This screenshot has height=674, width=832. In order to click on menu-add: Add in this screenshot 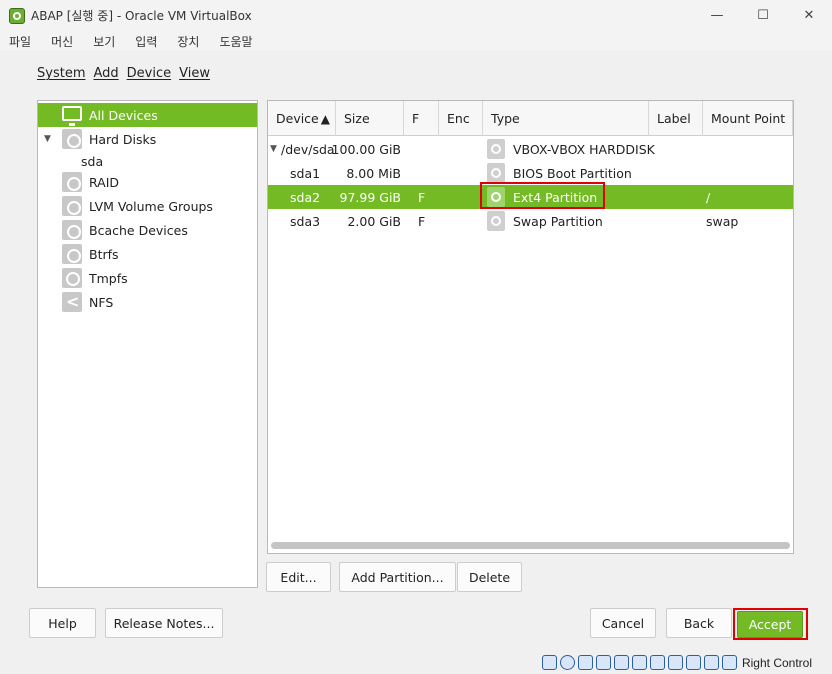, I will do `click(105, 73)`.